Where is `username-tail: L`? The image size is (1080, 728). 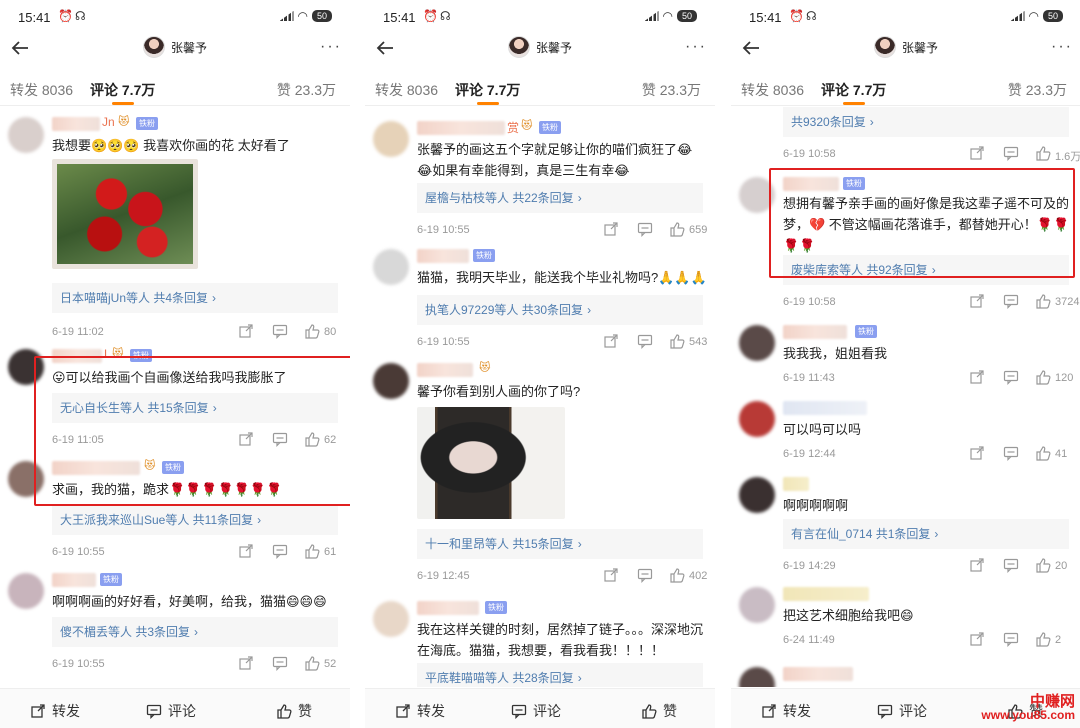
username-tail: L is located at coordinates (107, 354).